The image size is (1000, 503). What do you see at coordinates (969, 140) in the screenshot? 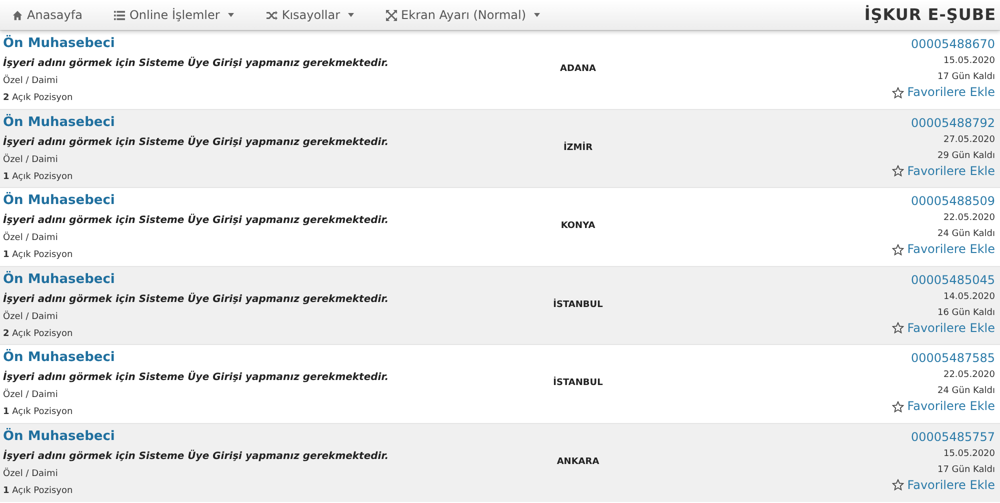
I see `deadline-date: 27.05.2020` at bounding box center [969, 140].